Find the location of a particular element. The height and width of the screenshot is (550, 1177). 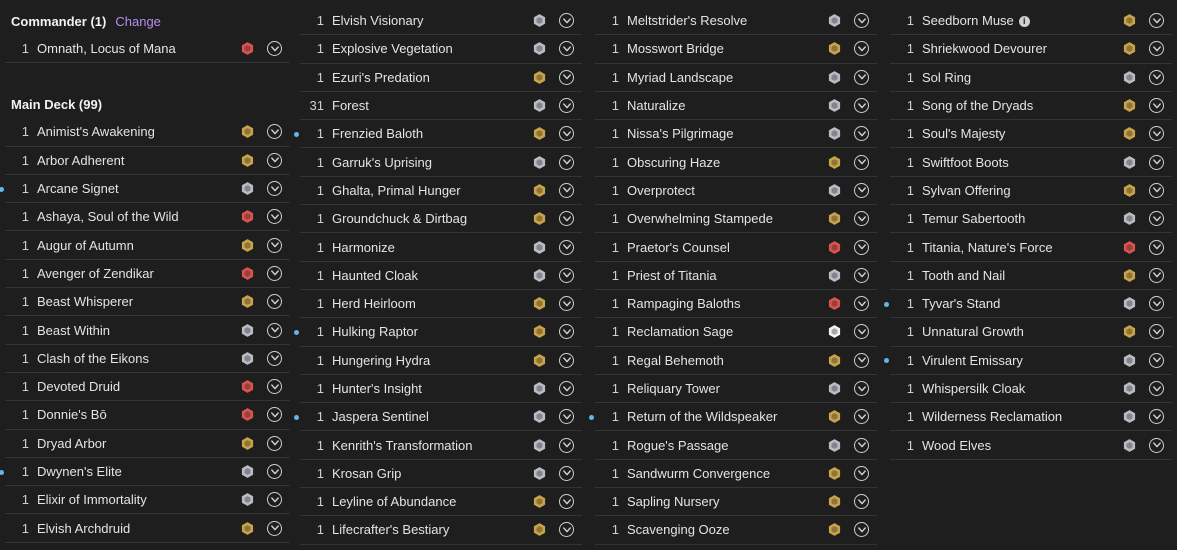

card-row: 1 Soul's Majesty is located at coordinates (1031, 134).